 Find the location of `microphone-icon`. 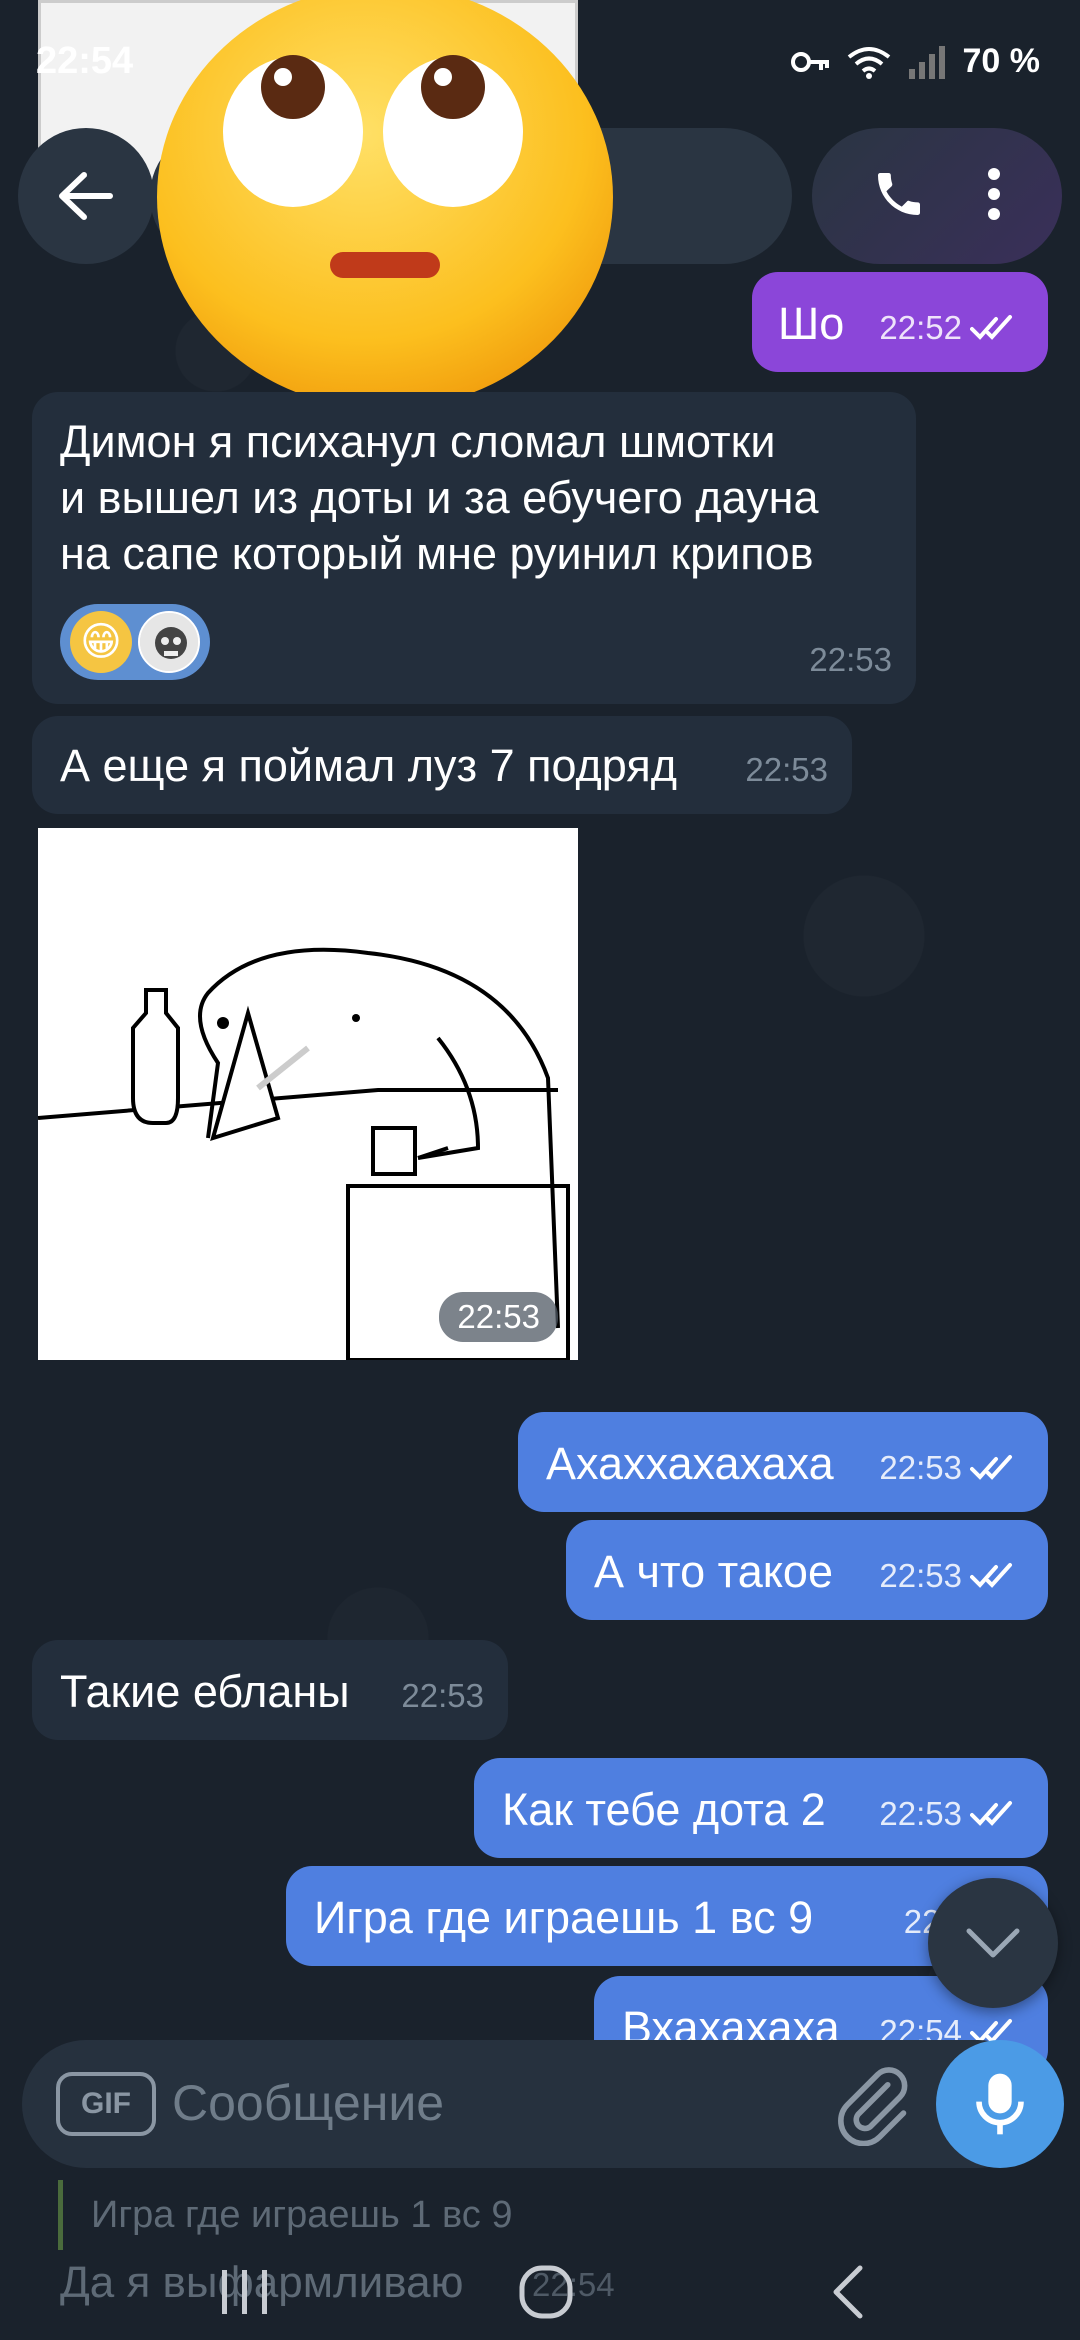

microphone-icon is located at coordinates (1000, 2104).